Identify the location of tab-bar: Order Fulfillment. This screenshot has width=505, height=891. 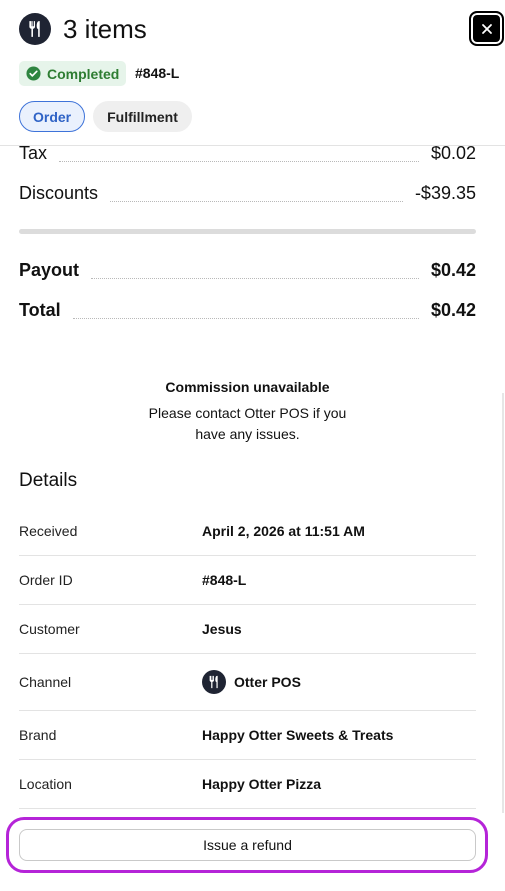
(105, 116).